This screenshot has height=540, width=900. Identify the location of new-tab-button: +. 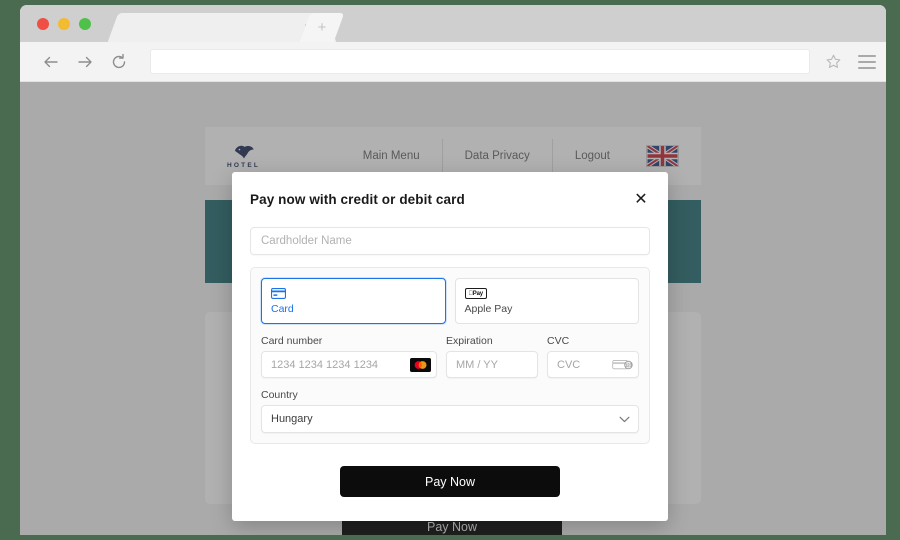
(322, 27).